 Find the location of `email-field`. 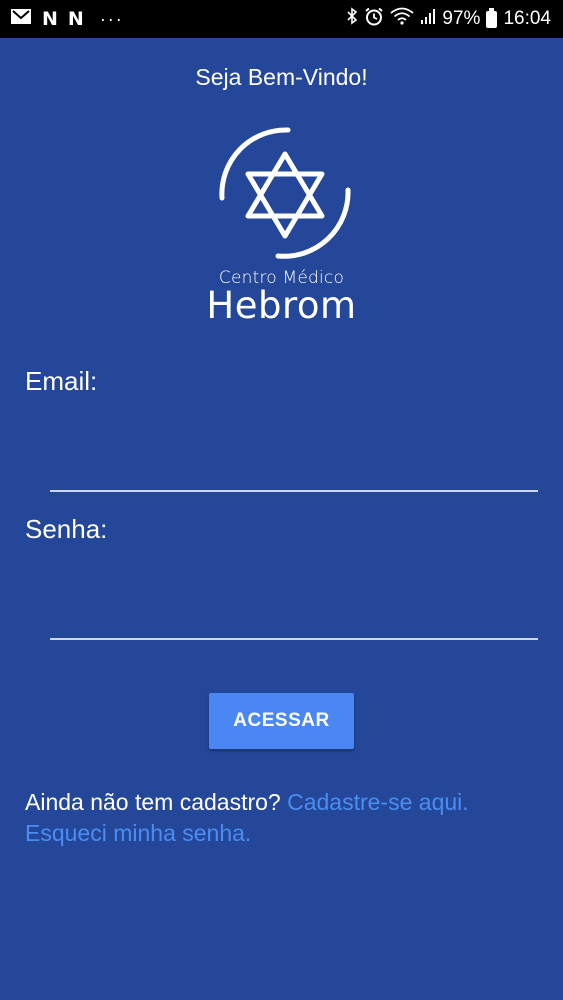

email-field is located at coordinates (294, 468).